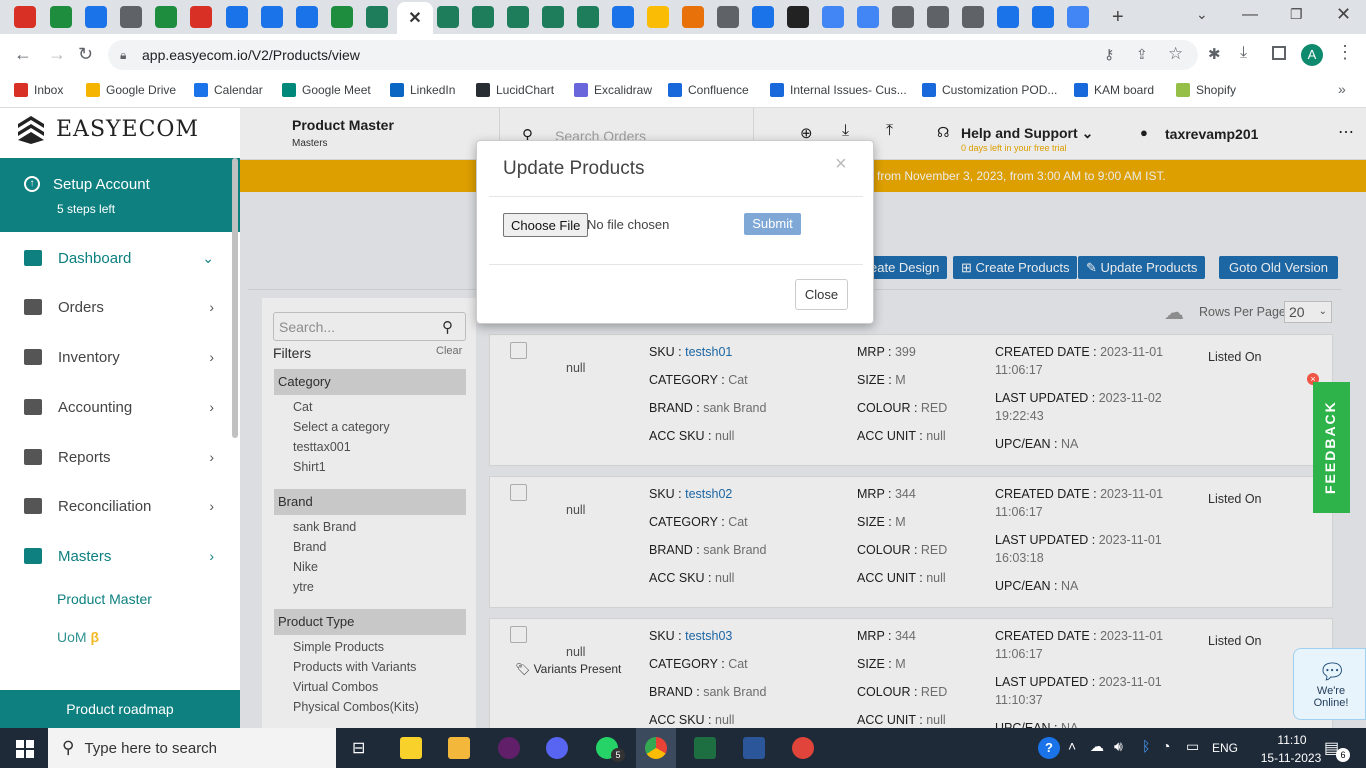 This screenshot has height=768, width=1366. I want to click on share-icon: ⇪, so click(1142, 54).